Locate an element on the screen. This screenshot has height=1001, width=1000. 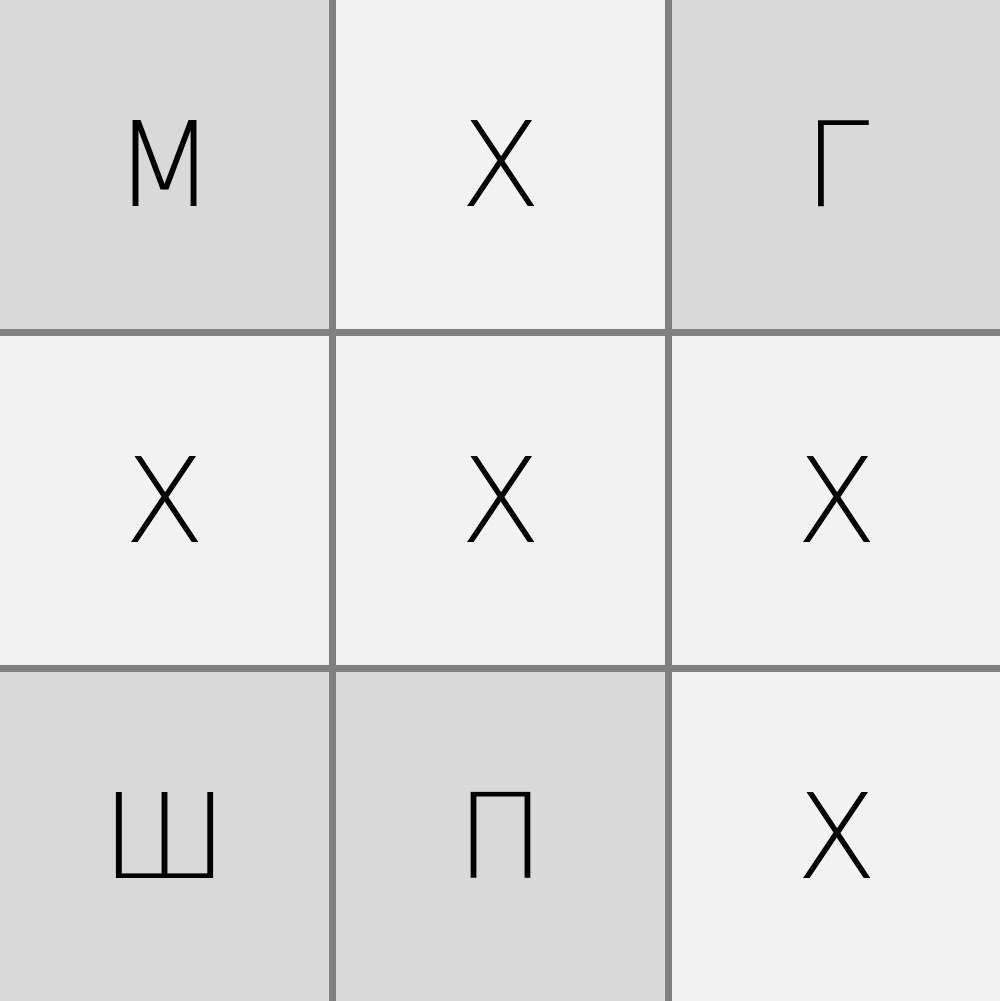
cell-r3-c2: П is located at coordinates (500, 836).